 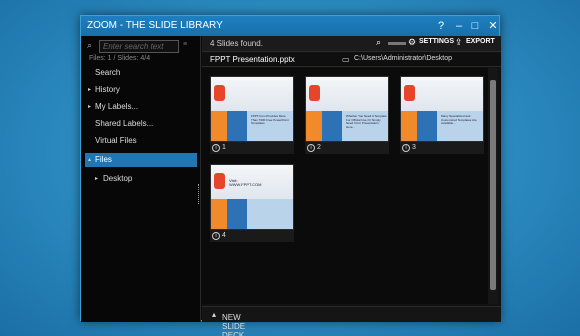 I want to click on slide-label: i3, so click(x=442, y=148).